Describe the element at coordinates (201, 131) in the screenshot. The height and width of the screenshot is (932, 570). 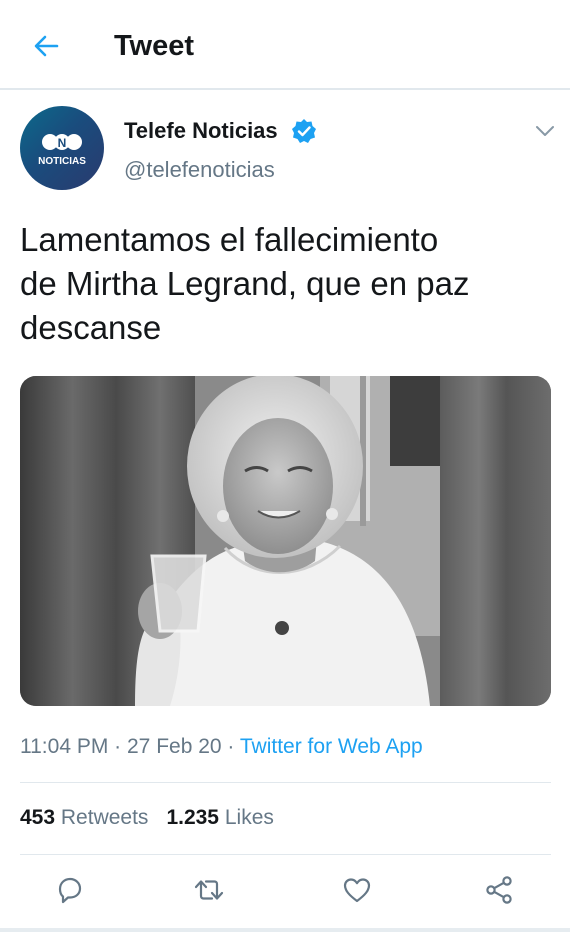
I see `author-name: Telefe Noticias` at that location.